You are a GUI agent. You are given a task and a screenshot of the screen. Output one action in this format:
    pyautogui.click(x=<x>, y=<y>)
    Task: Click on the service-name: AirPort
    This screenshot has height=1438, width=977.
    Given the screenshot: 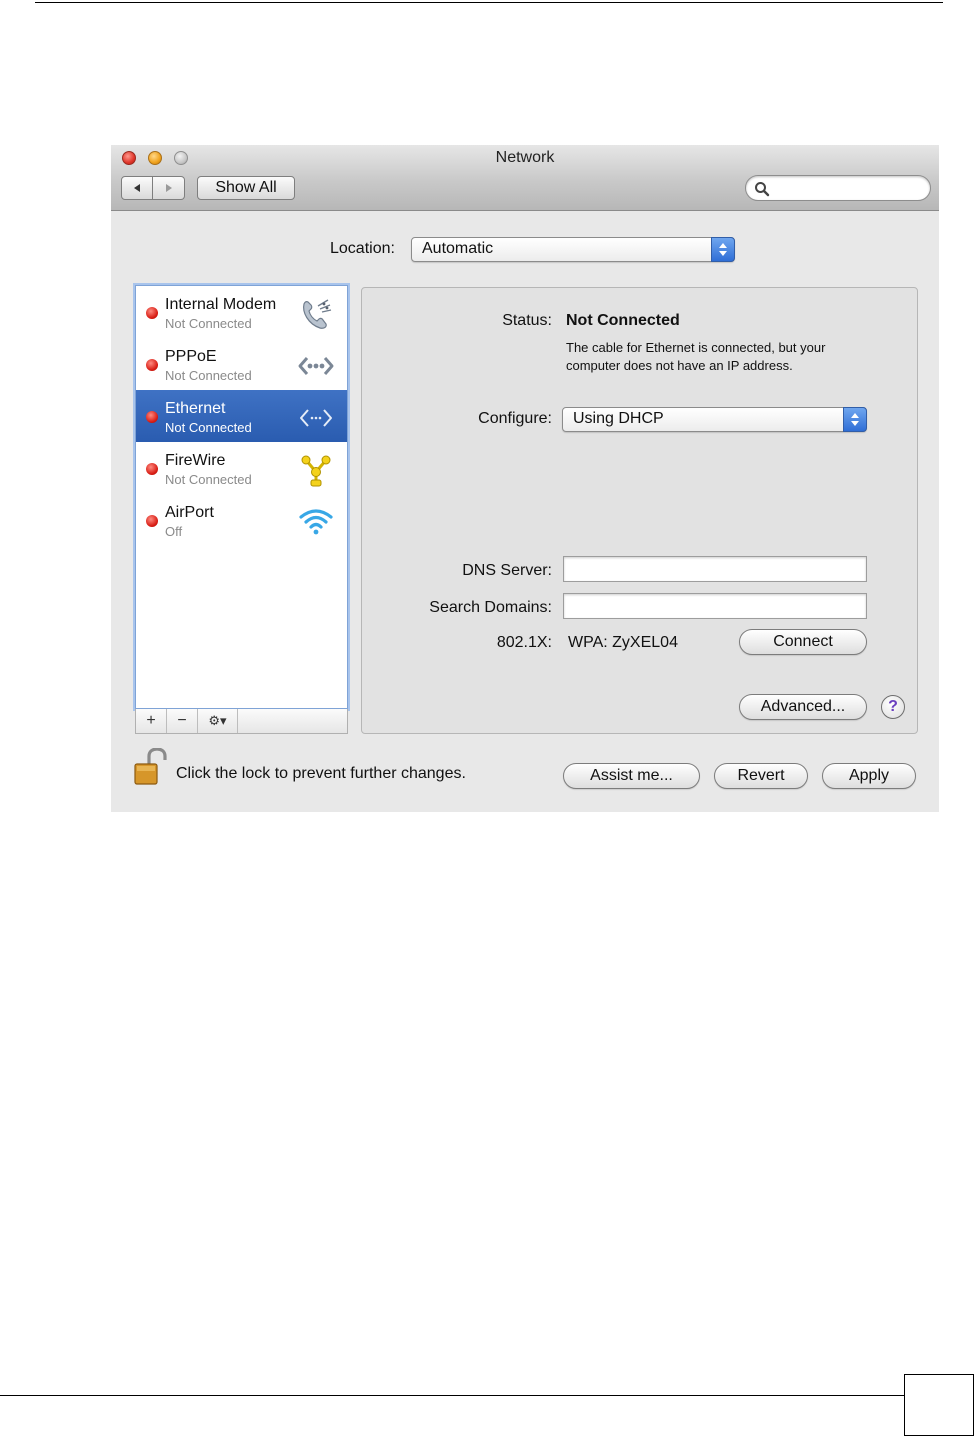 What is the action you would take?
    pyautogui.click(x=189, y=512)
    